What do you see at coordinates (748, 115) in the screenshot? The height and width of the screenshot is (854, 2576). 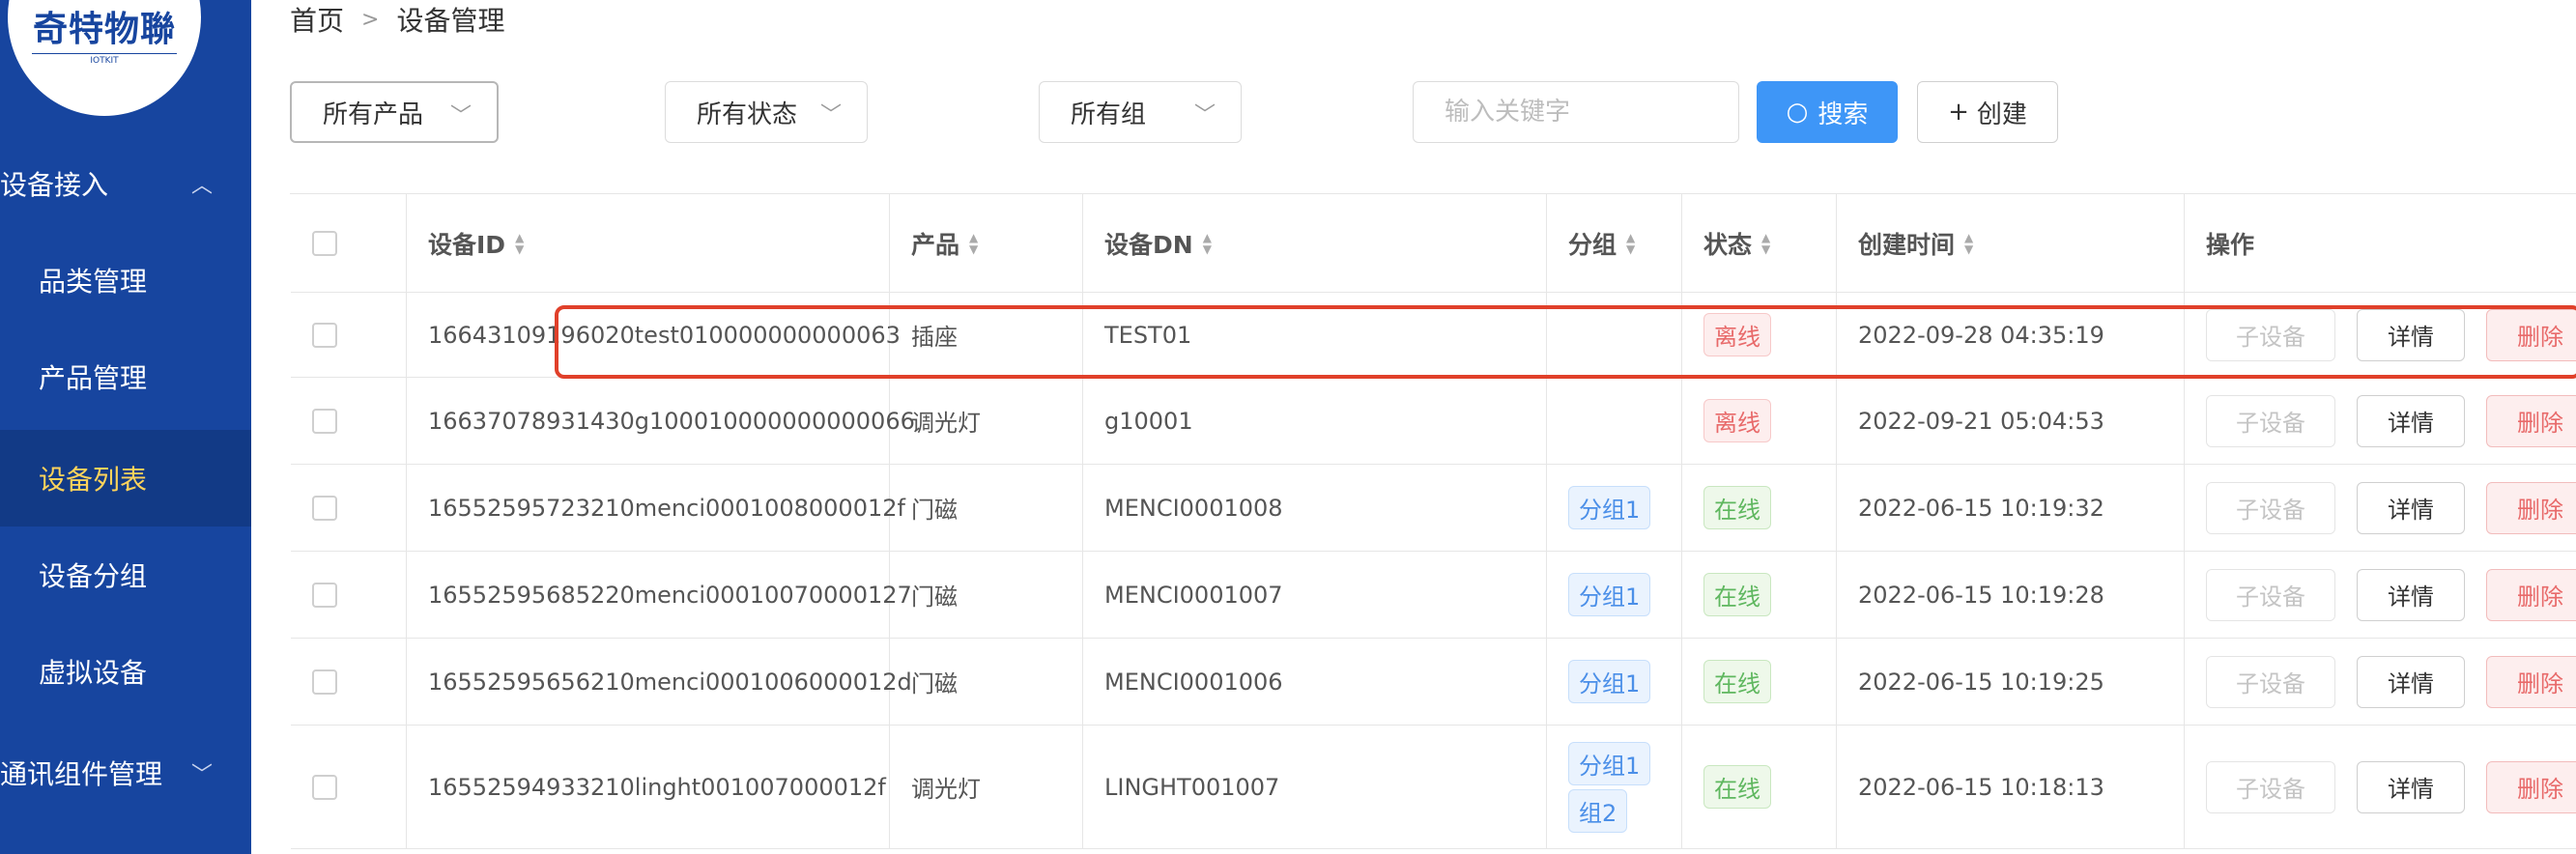 I see `status-select-value: 所有状态` at bounding box center [748, 115].